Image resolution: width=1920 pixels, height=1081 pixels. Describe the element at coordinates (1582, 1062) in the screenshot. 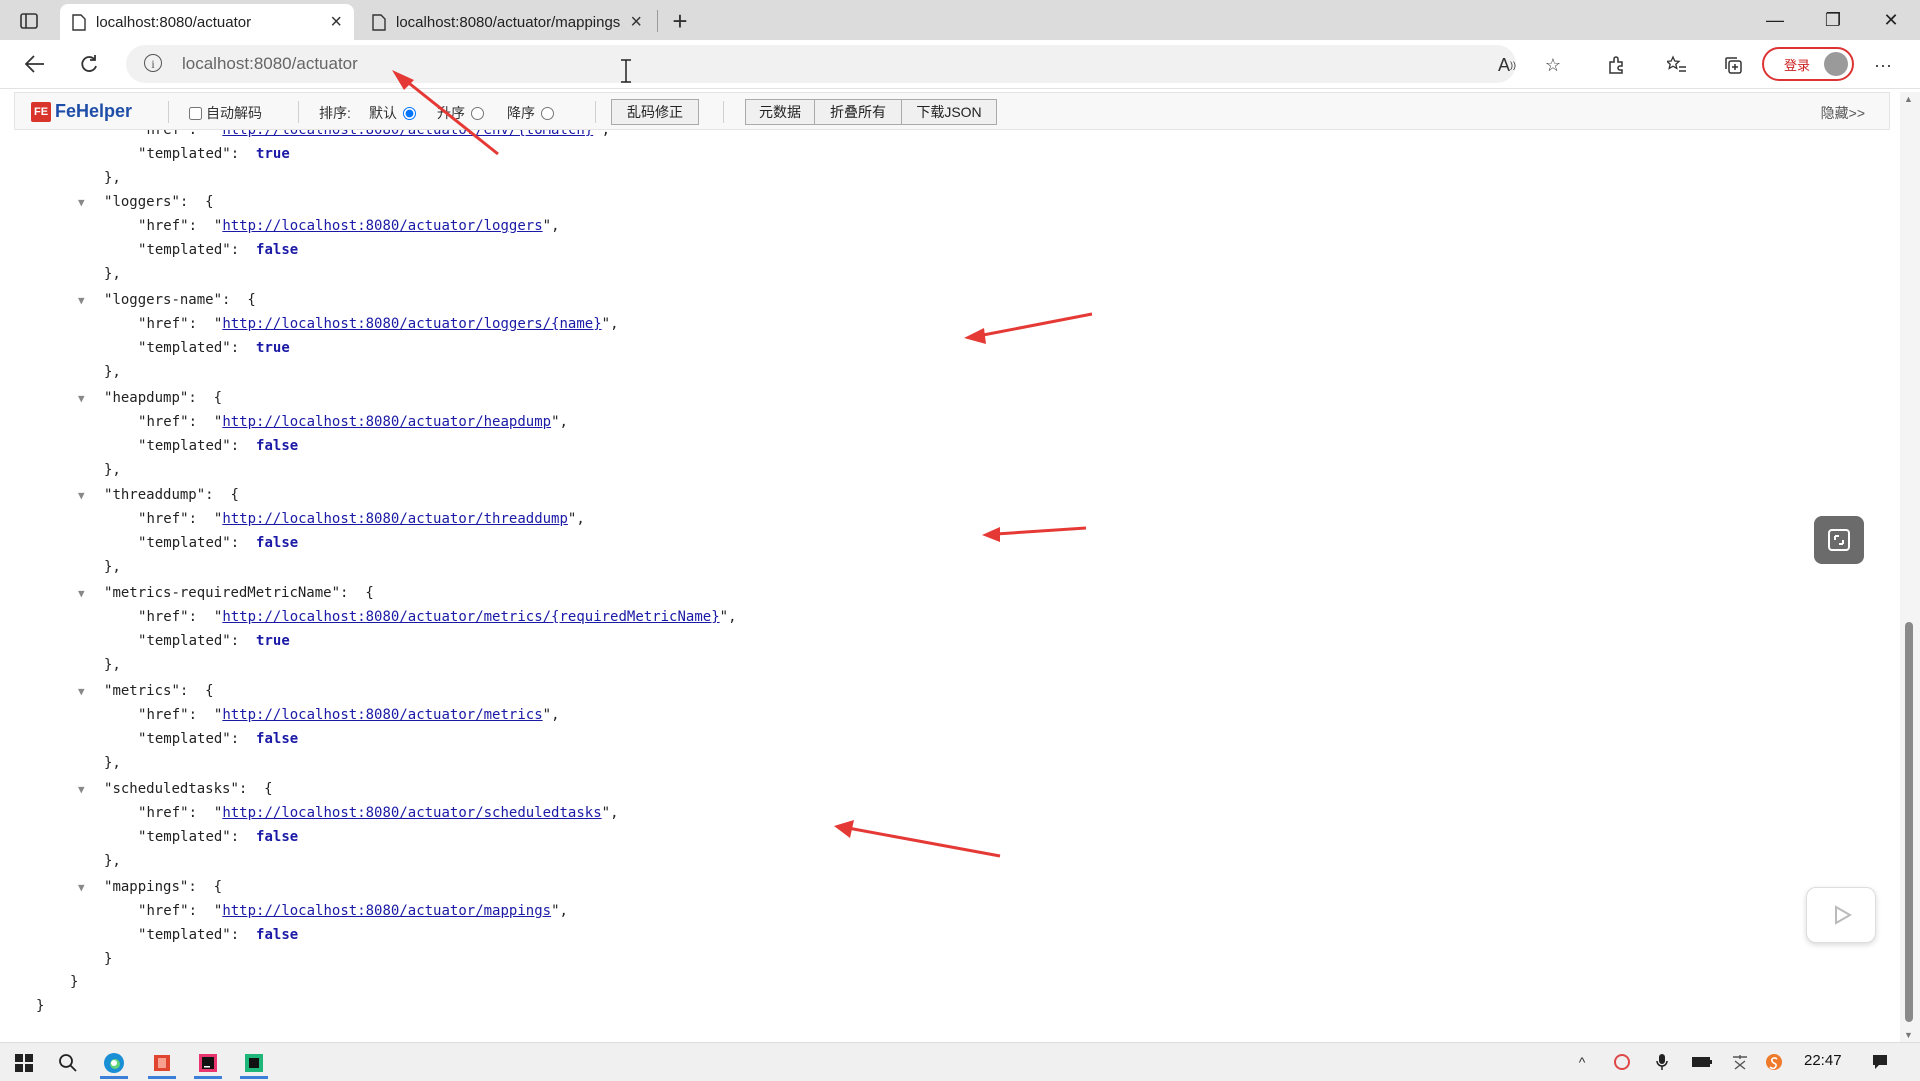

I see `chevron-up-icon: ^` at that location.